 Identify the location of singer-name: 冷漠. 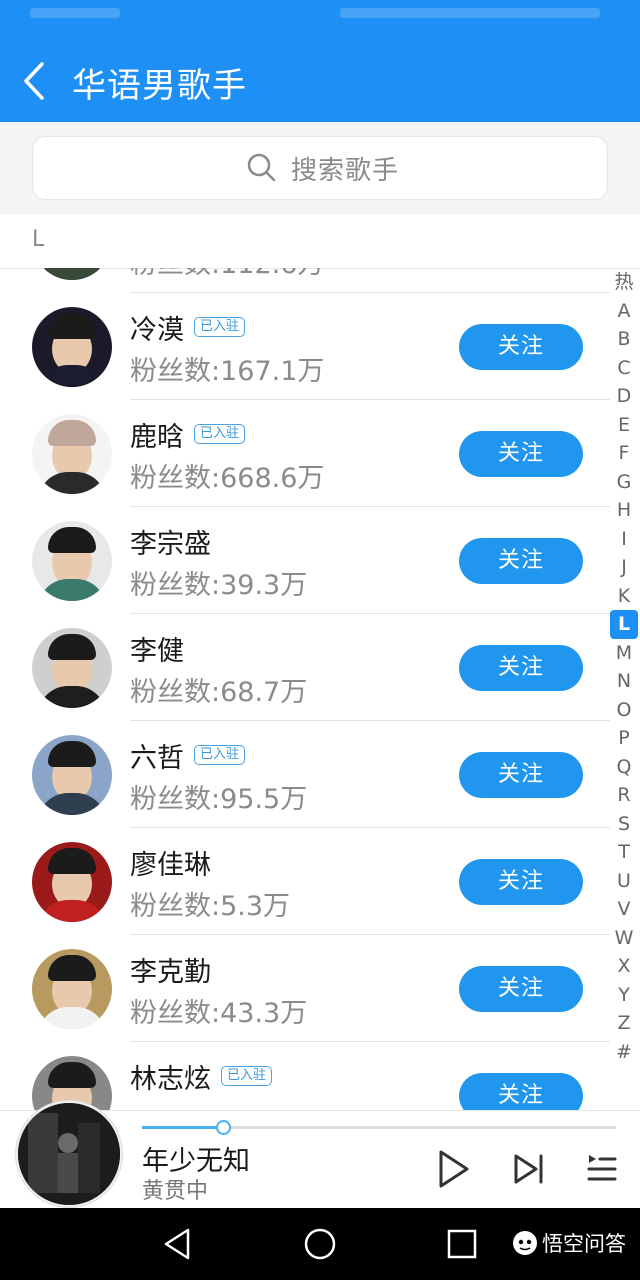
(157, 330).